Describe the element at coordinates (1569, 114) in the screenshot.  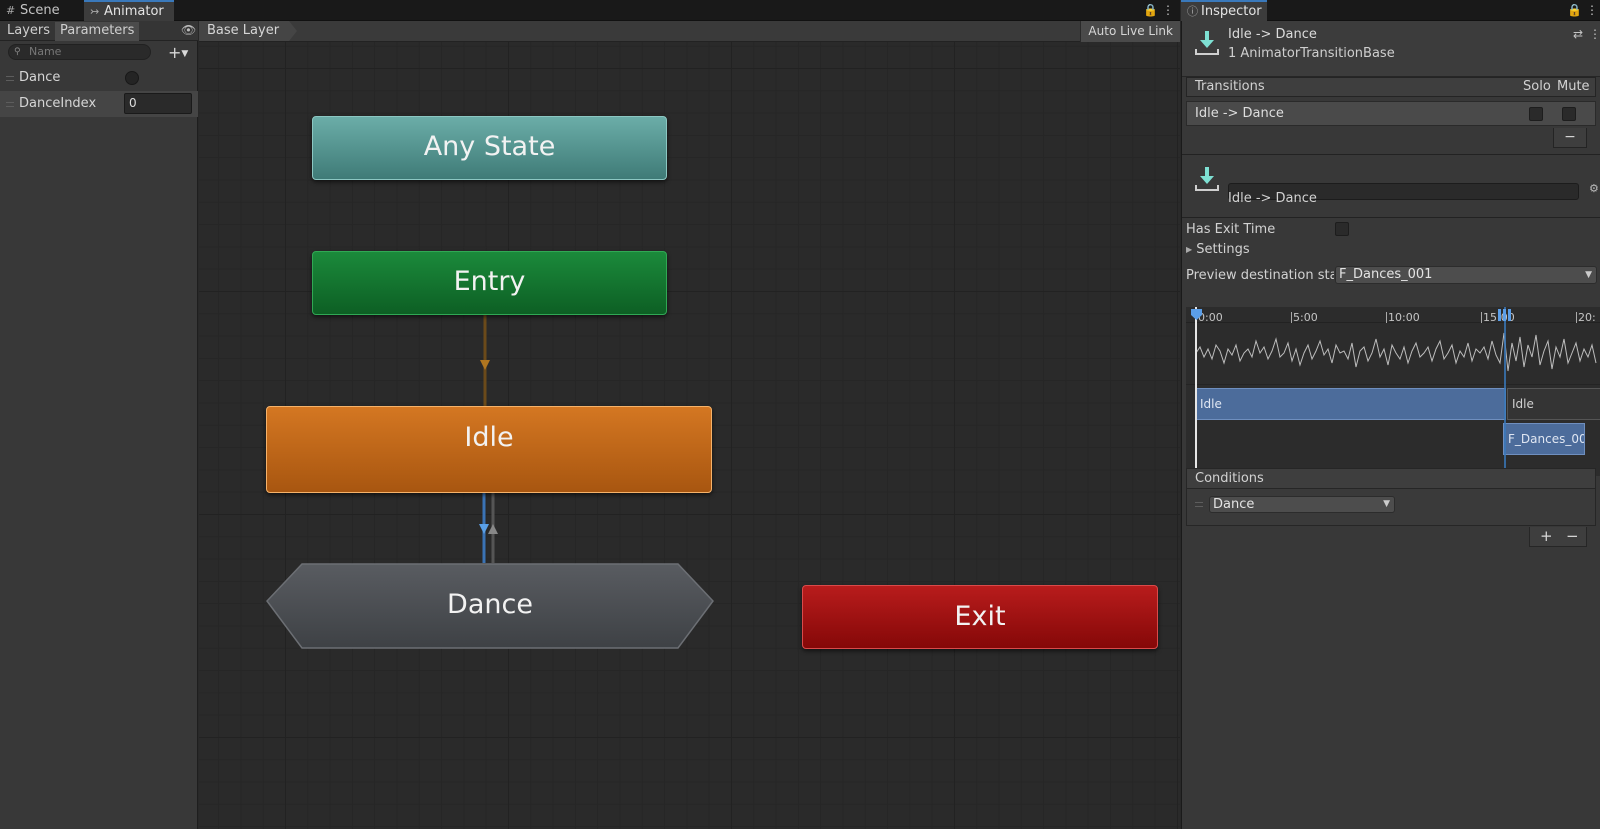
I see `mute-checkbox` at that location.